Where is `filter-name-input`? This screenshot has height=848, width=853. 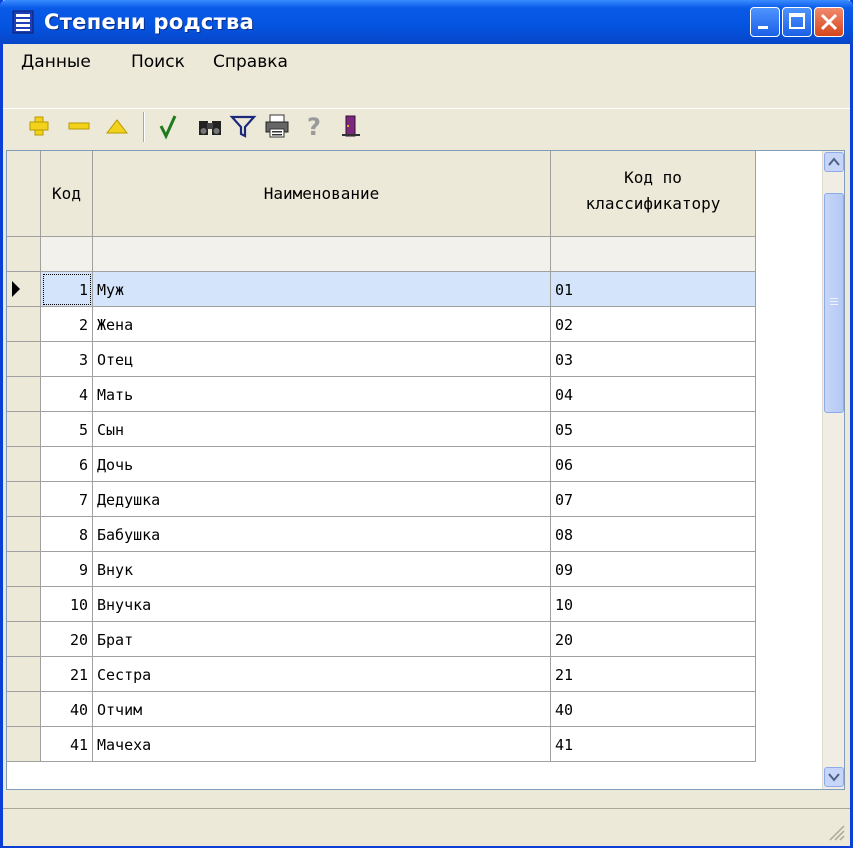
filter-name-input is located at coordinates (322, 254).